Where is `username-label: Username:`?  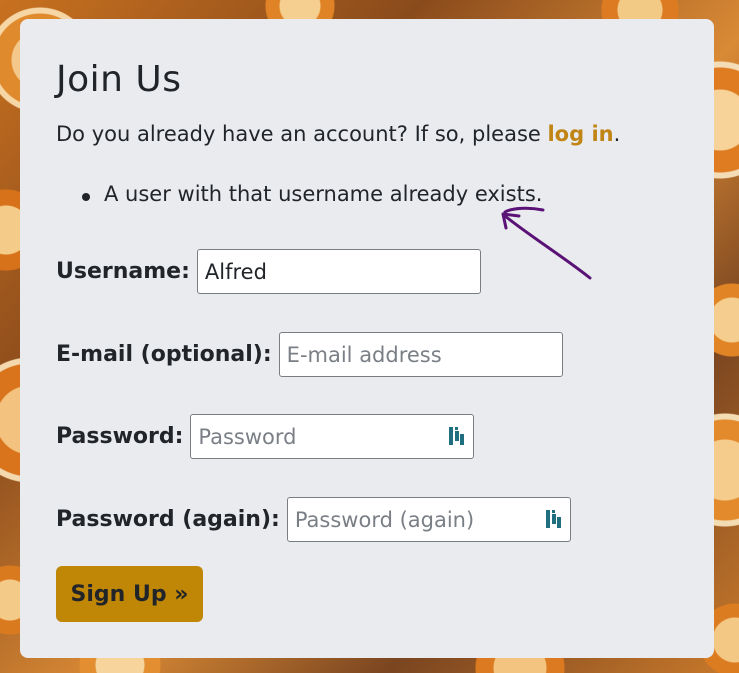 username-label: Username: is located at coordinates (123, 271).